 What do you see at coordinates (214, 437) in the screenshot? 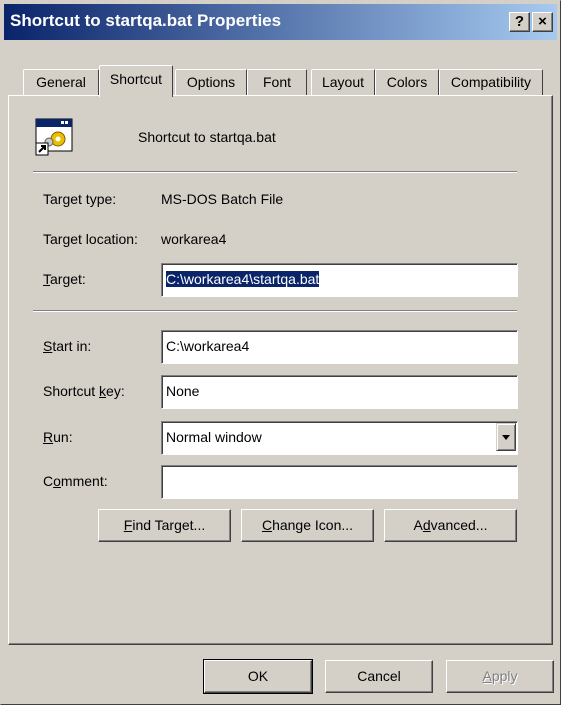
I see `run-select-value: Normal window` at bounding box center [214, 437].